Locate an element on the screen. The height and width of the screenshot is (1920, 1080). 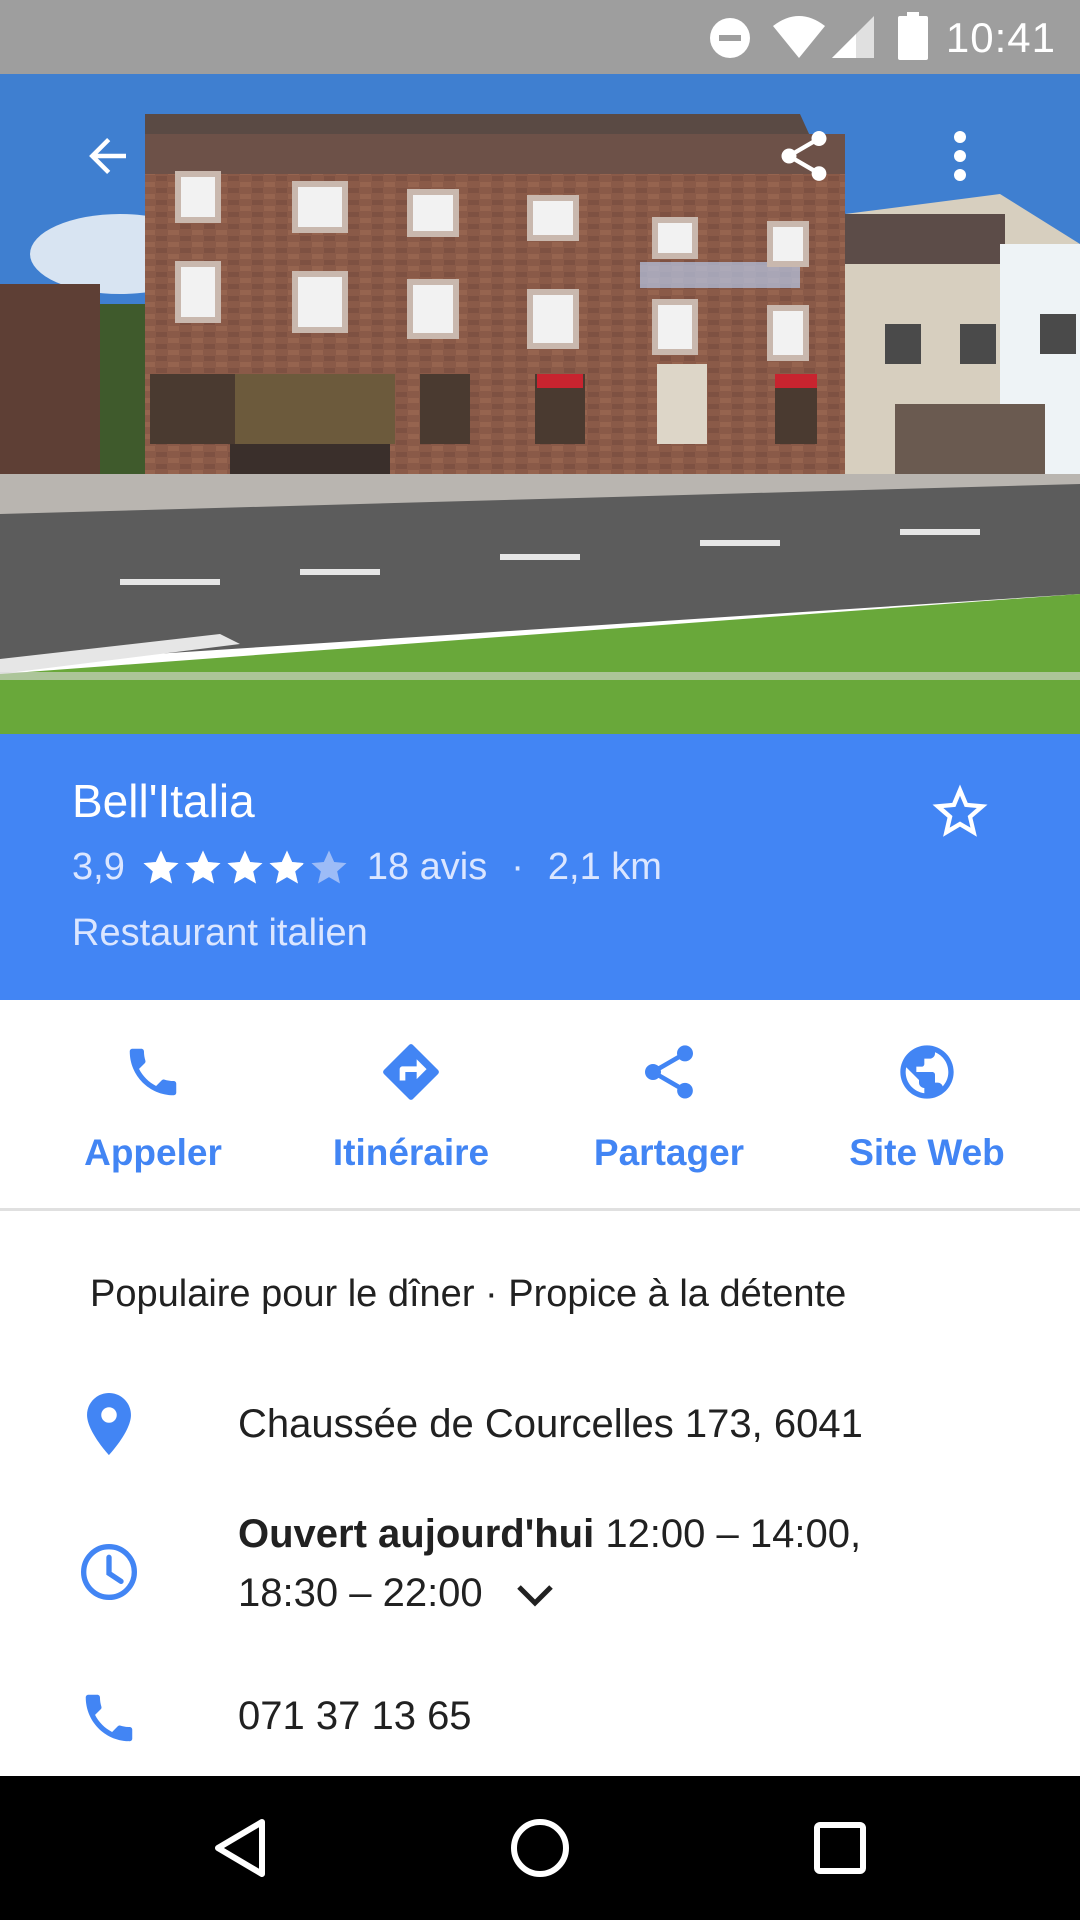
star-outline-icon is located at coordinates (960, 810).